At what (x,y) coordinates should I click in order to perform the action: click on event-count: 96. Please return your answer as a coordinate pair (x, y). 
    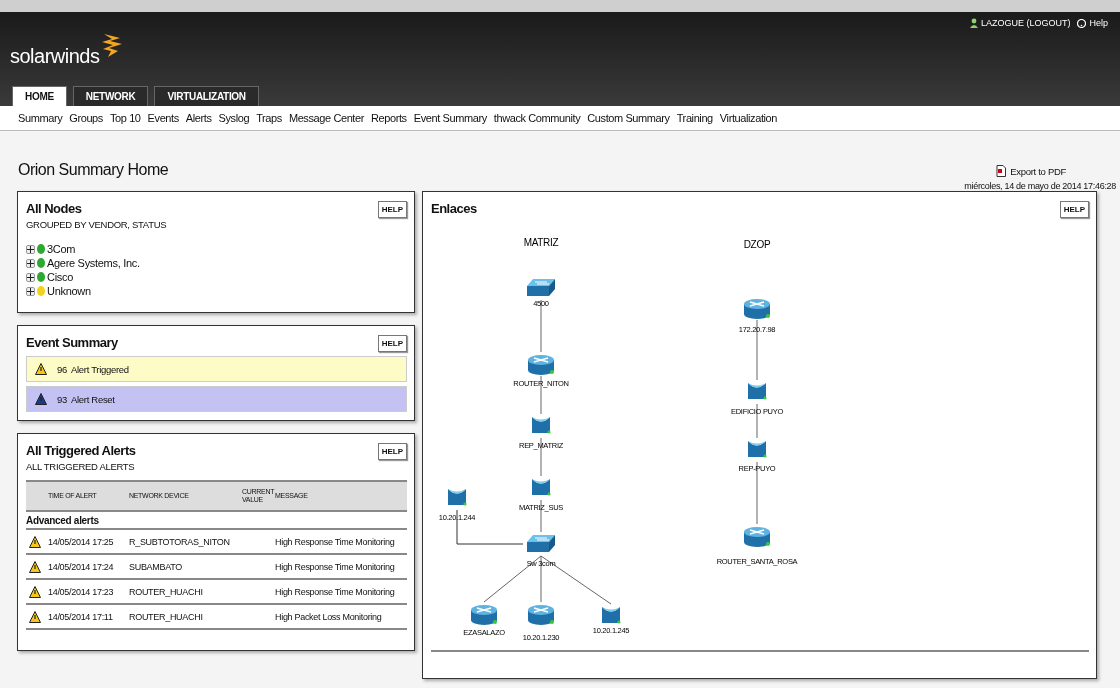
    Looking at the image, I should click on (62, 369).